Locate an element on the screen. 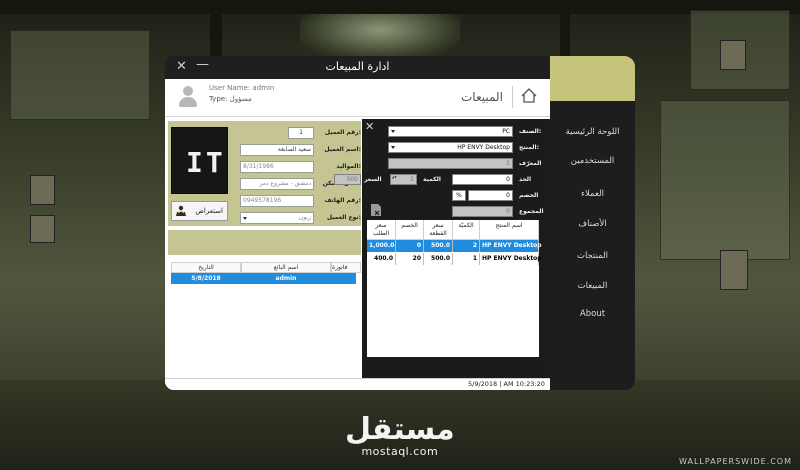 This screenshot has height=470, width=800. mostaql-watermark: مستقل mostaql.com is located at coordinates (400, 437).